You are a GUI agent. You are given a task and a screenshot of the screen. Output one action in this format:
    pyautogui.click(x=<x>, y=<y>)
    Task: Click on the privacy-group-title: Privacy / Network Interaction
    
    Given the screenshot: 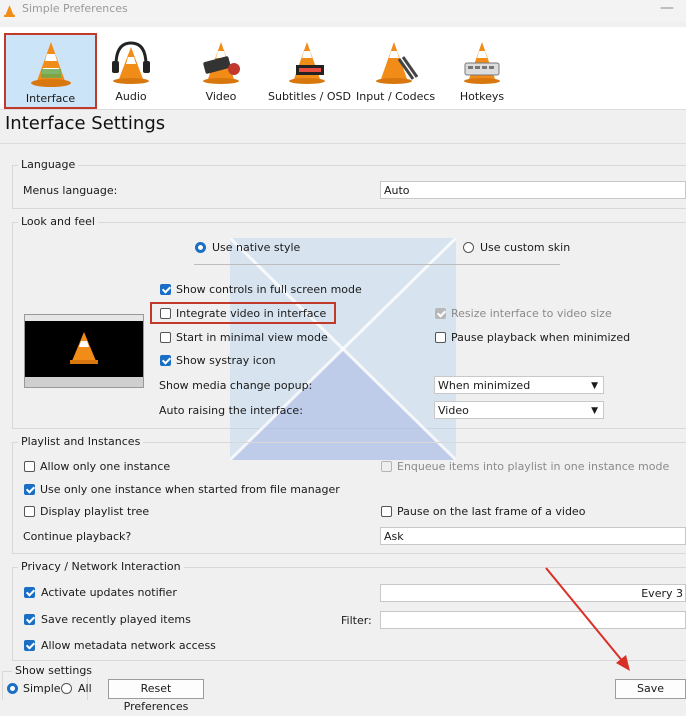 What is the action you would take?
    pyautogui.click(x=101, y=566)
    